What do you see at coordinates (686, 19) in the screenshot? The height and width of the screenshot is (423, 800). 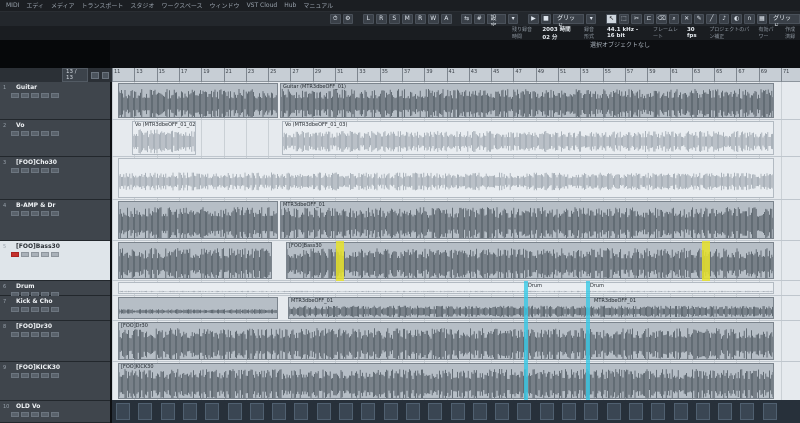 I see `mute-tool-icon: ✕` at bounding box center [686, 19].